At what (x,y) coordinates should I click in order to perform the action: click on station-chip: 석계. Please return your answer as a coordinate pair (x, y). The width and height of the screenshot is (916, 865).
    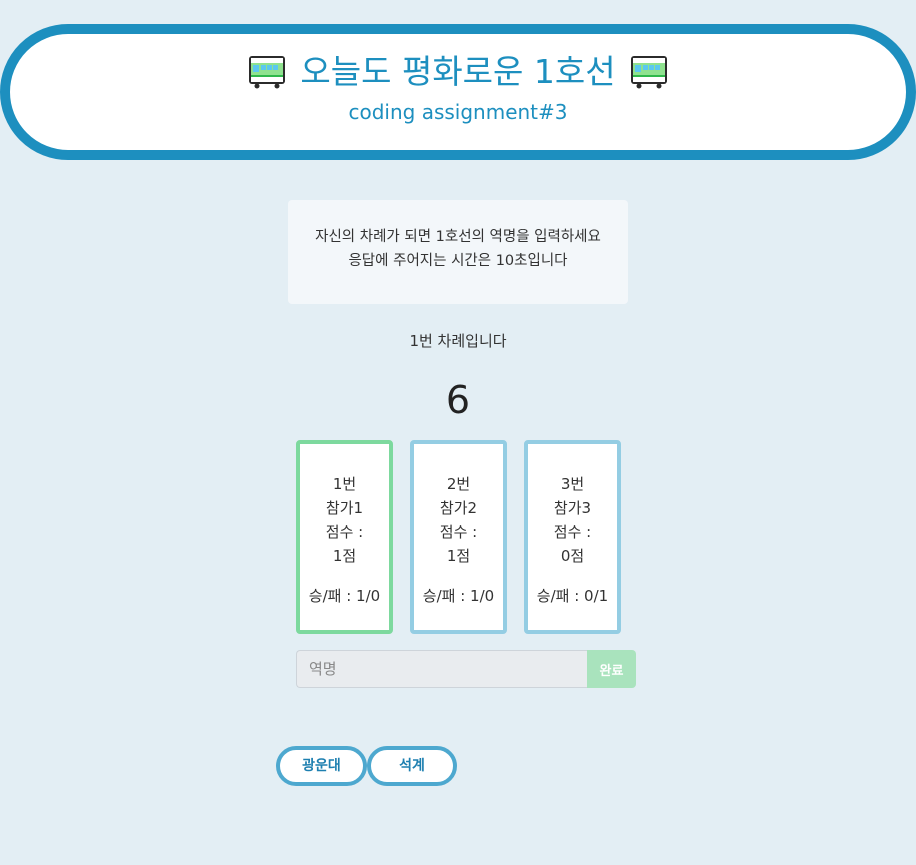
    Looking at the image, I should click on (412, 766).